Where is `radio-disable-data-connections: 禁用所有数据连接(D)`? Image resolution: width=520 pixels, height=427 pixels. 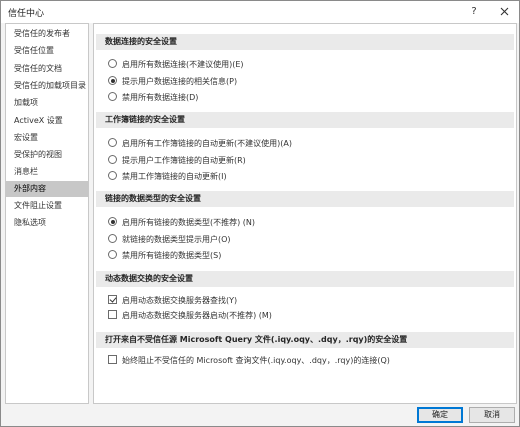
radio-disable-data-connections: 禁用所有数据连接(D) is located at coordinates (153, 98).